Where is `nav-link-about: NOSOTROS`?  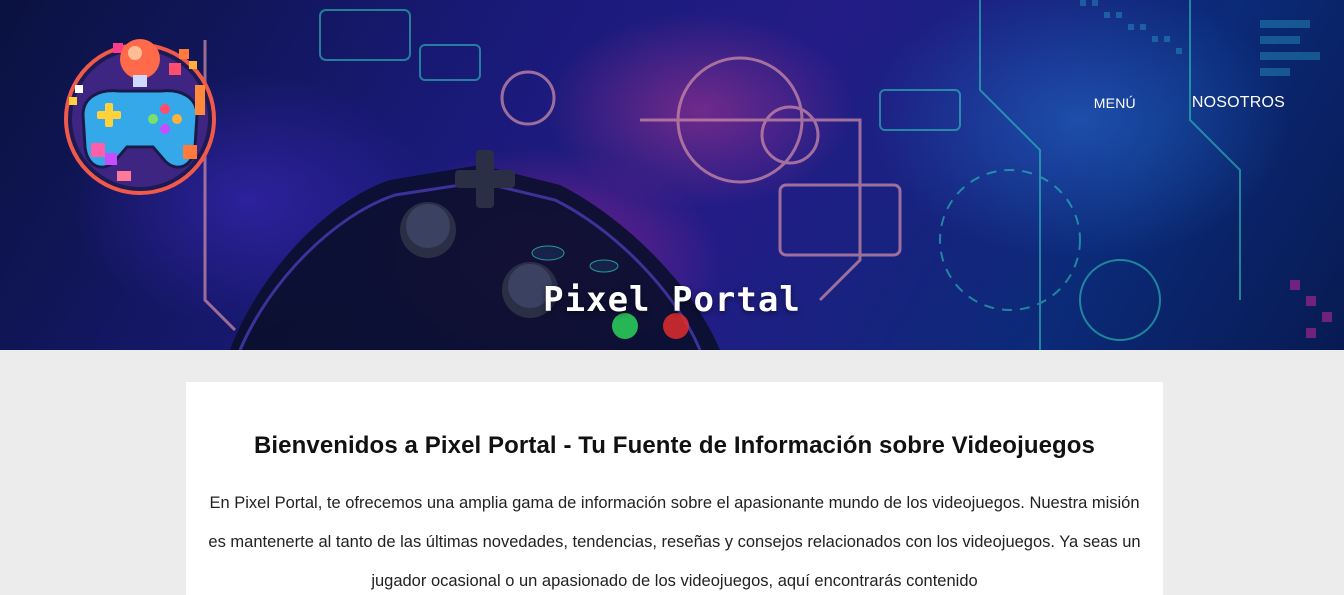
nav-link-about: NOSOTROS is located at coordinates (1238, 103).